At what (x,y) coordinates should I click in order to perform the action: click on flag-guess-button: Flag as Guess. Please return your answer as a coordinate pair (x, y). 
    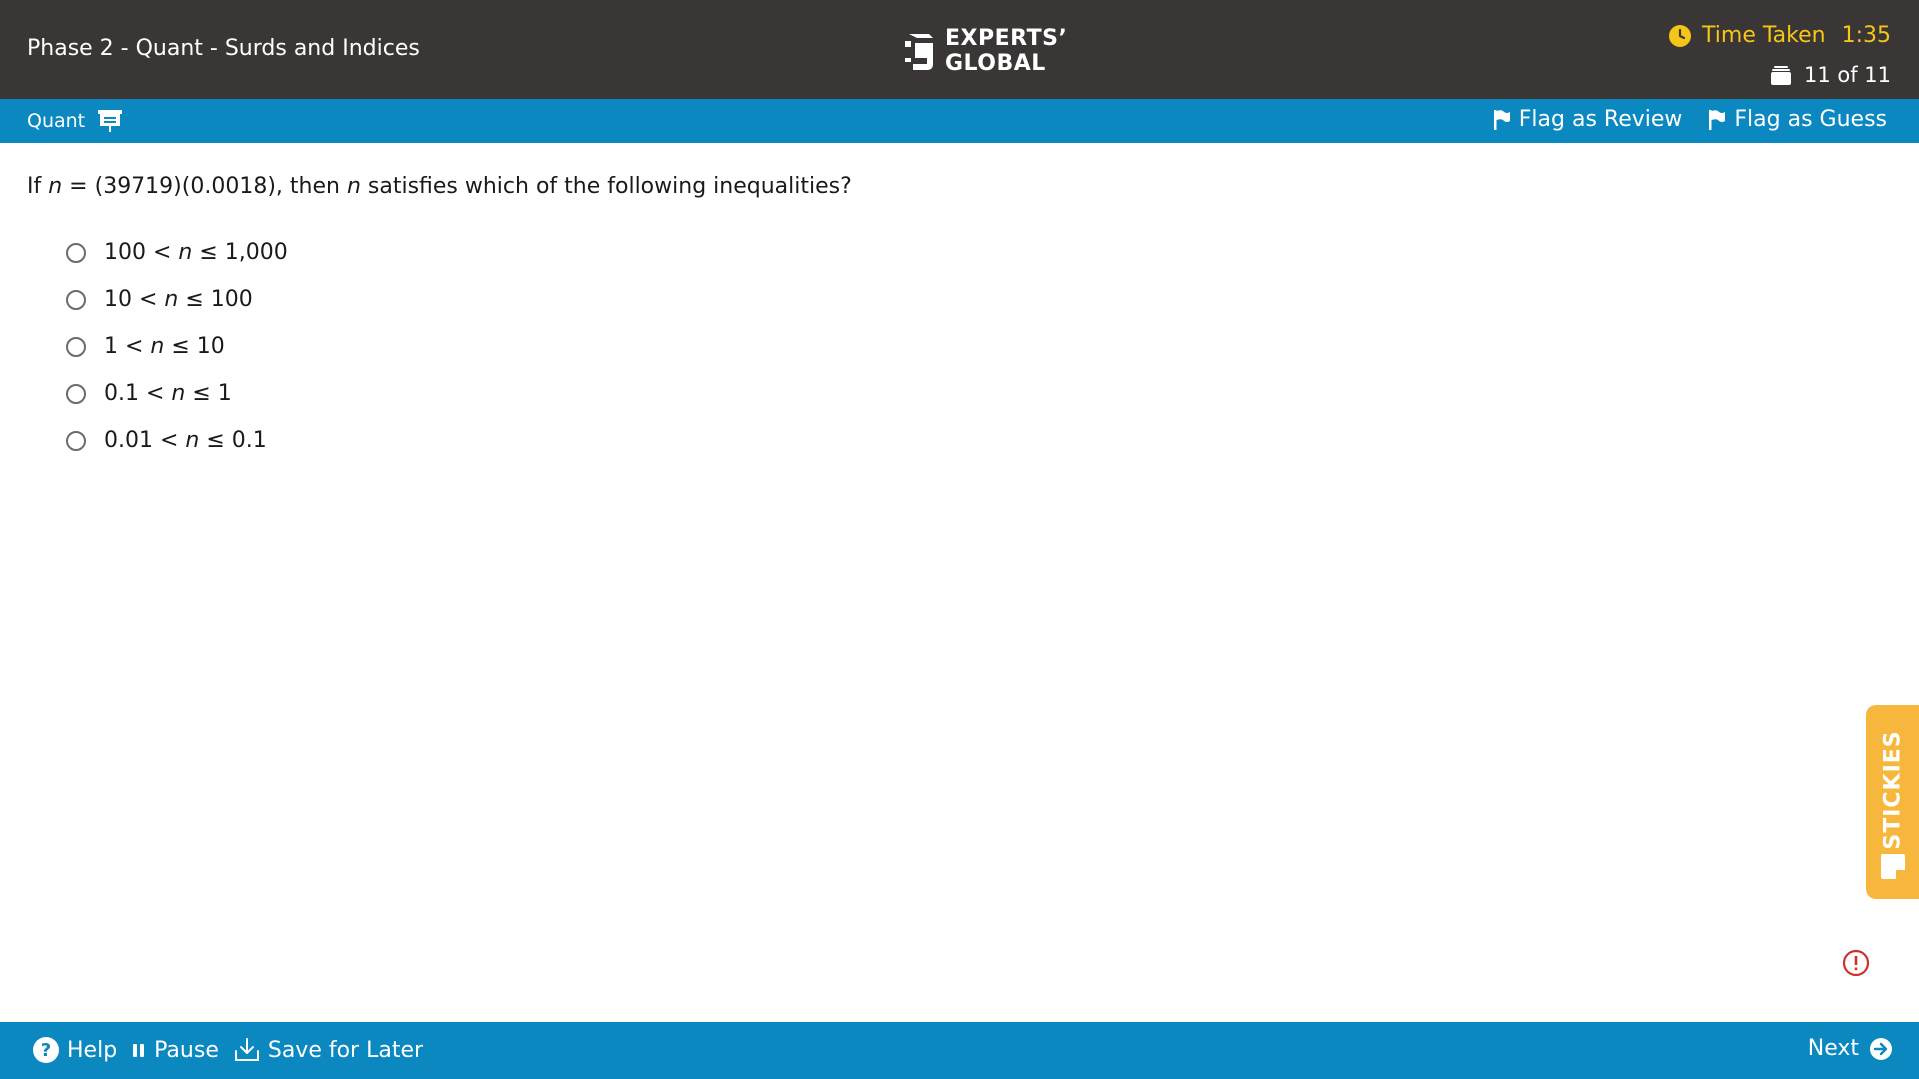
    Looking at the image, I should click on (1797, 119).